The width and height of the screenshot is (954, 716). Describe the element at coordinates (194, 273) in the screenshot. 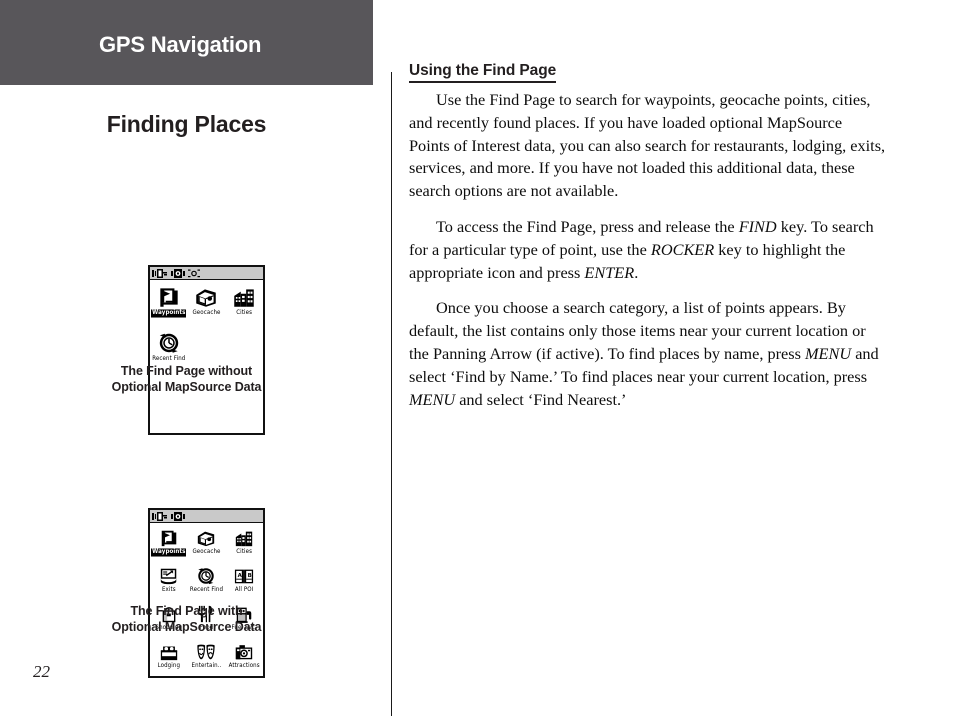

I see `backlight-icon` at that location.